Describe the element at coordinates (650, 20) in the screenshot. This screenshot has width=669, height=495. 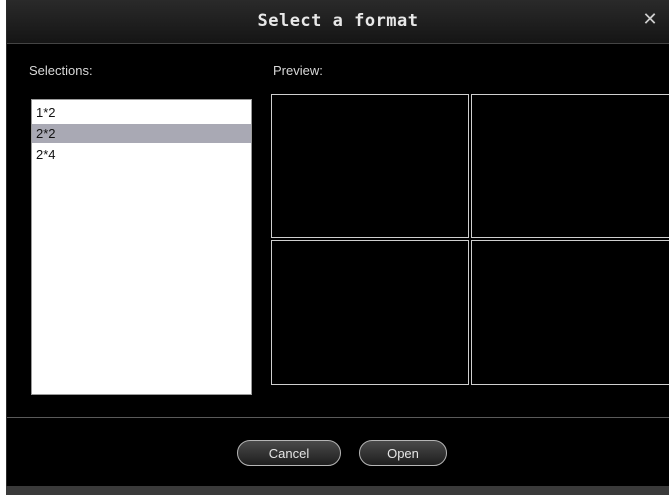
I see `close-icon: ✕` at that location.